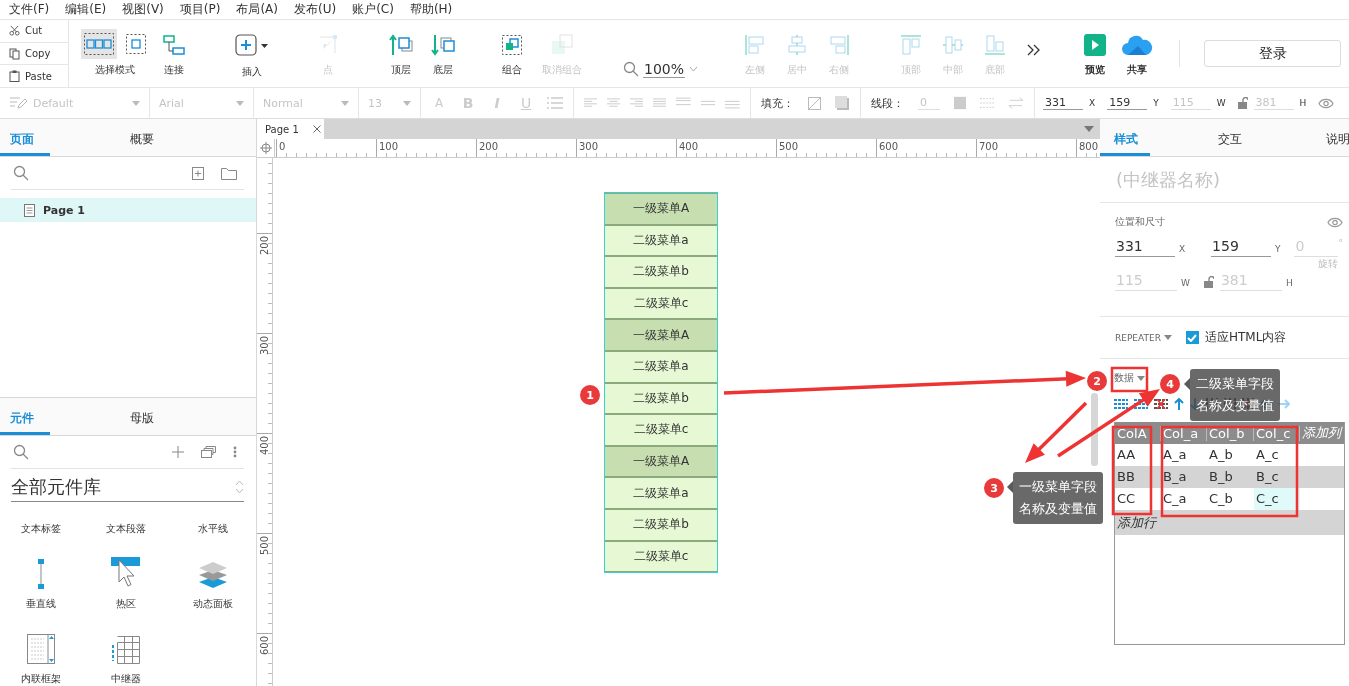 The image size is (1349, 686). I want to click on table-cell: A_a, so click(1184, 455).